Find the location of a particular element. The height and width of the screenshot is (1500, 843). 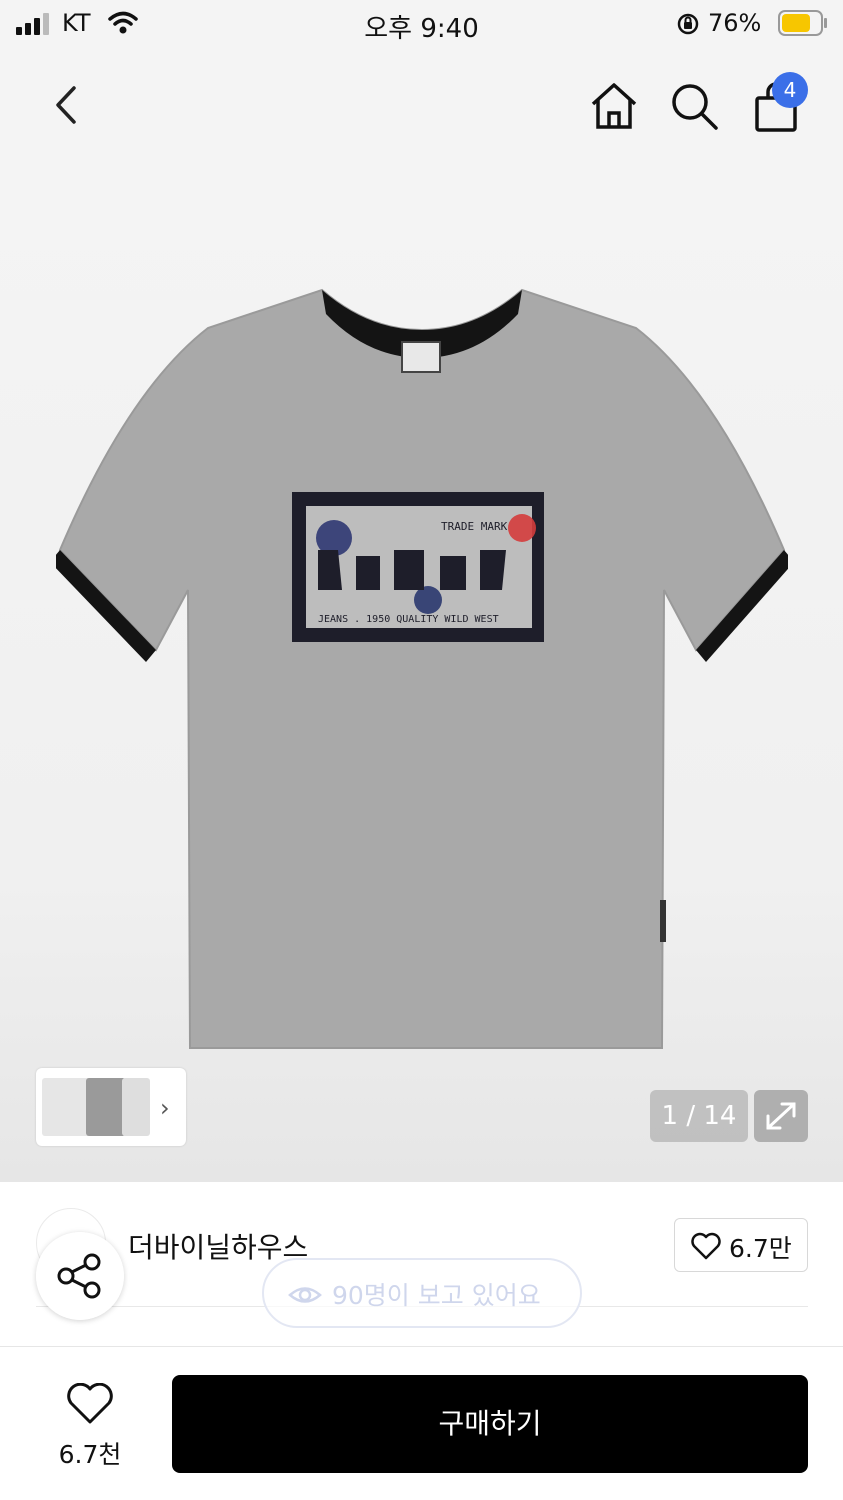

top-nav-bar: 4 is located at coordinates (421, 105).